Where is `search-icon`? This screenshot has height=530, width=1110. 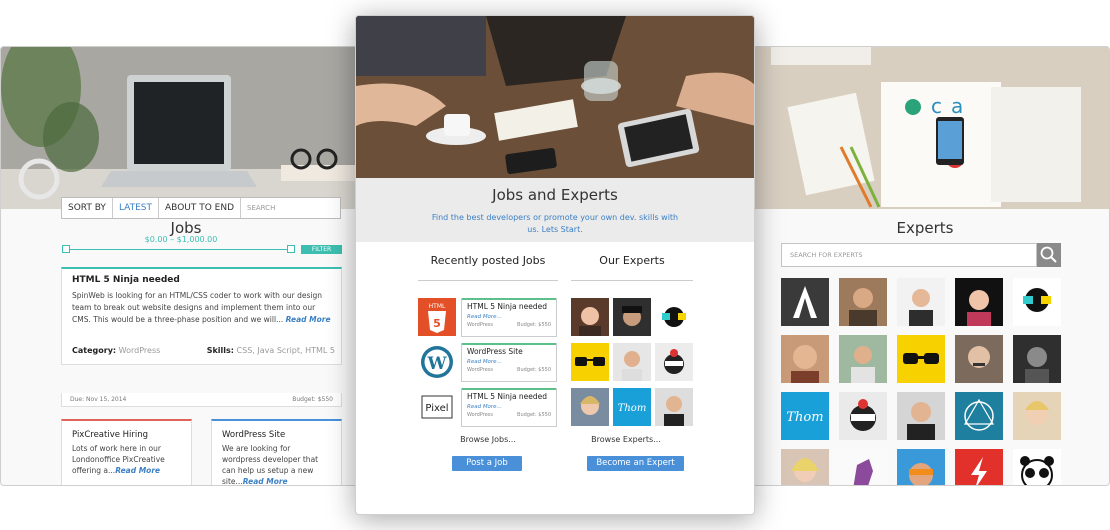
search-icon is located at coordinates (1048, 254).